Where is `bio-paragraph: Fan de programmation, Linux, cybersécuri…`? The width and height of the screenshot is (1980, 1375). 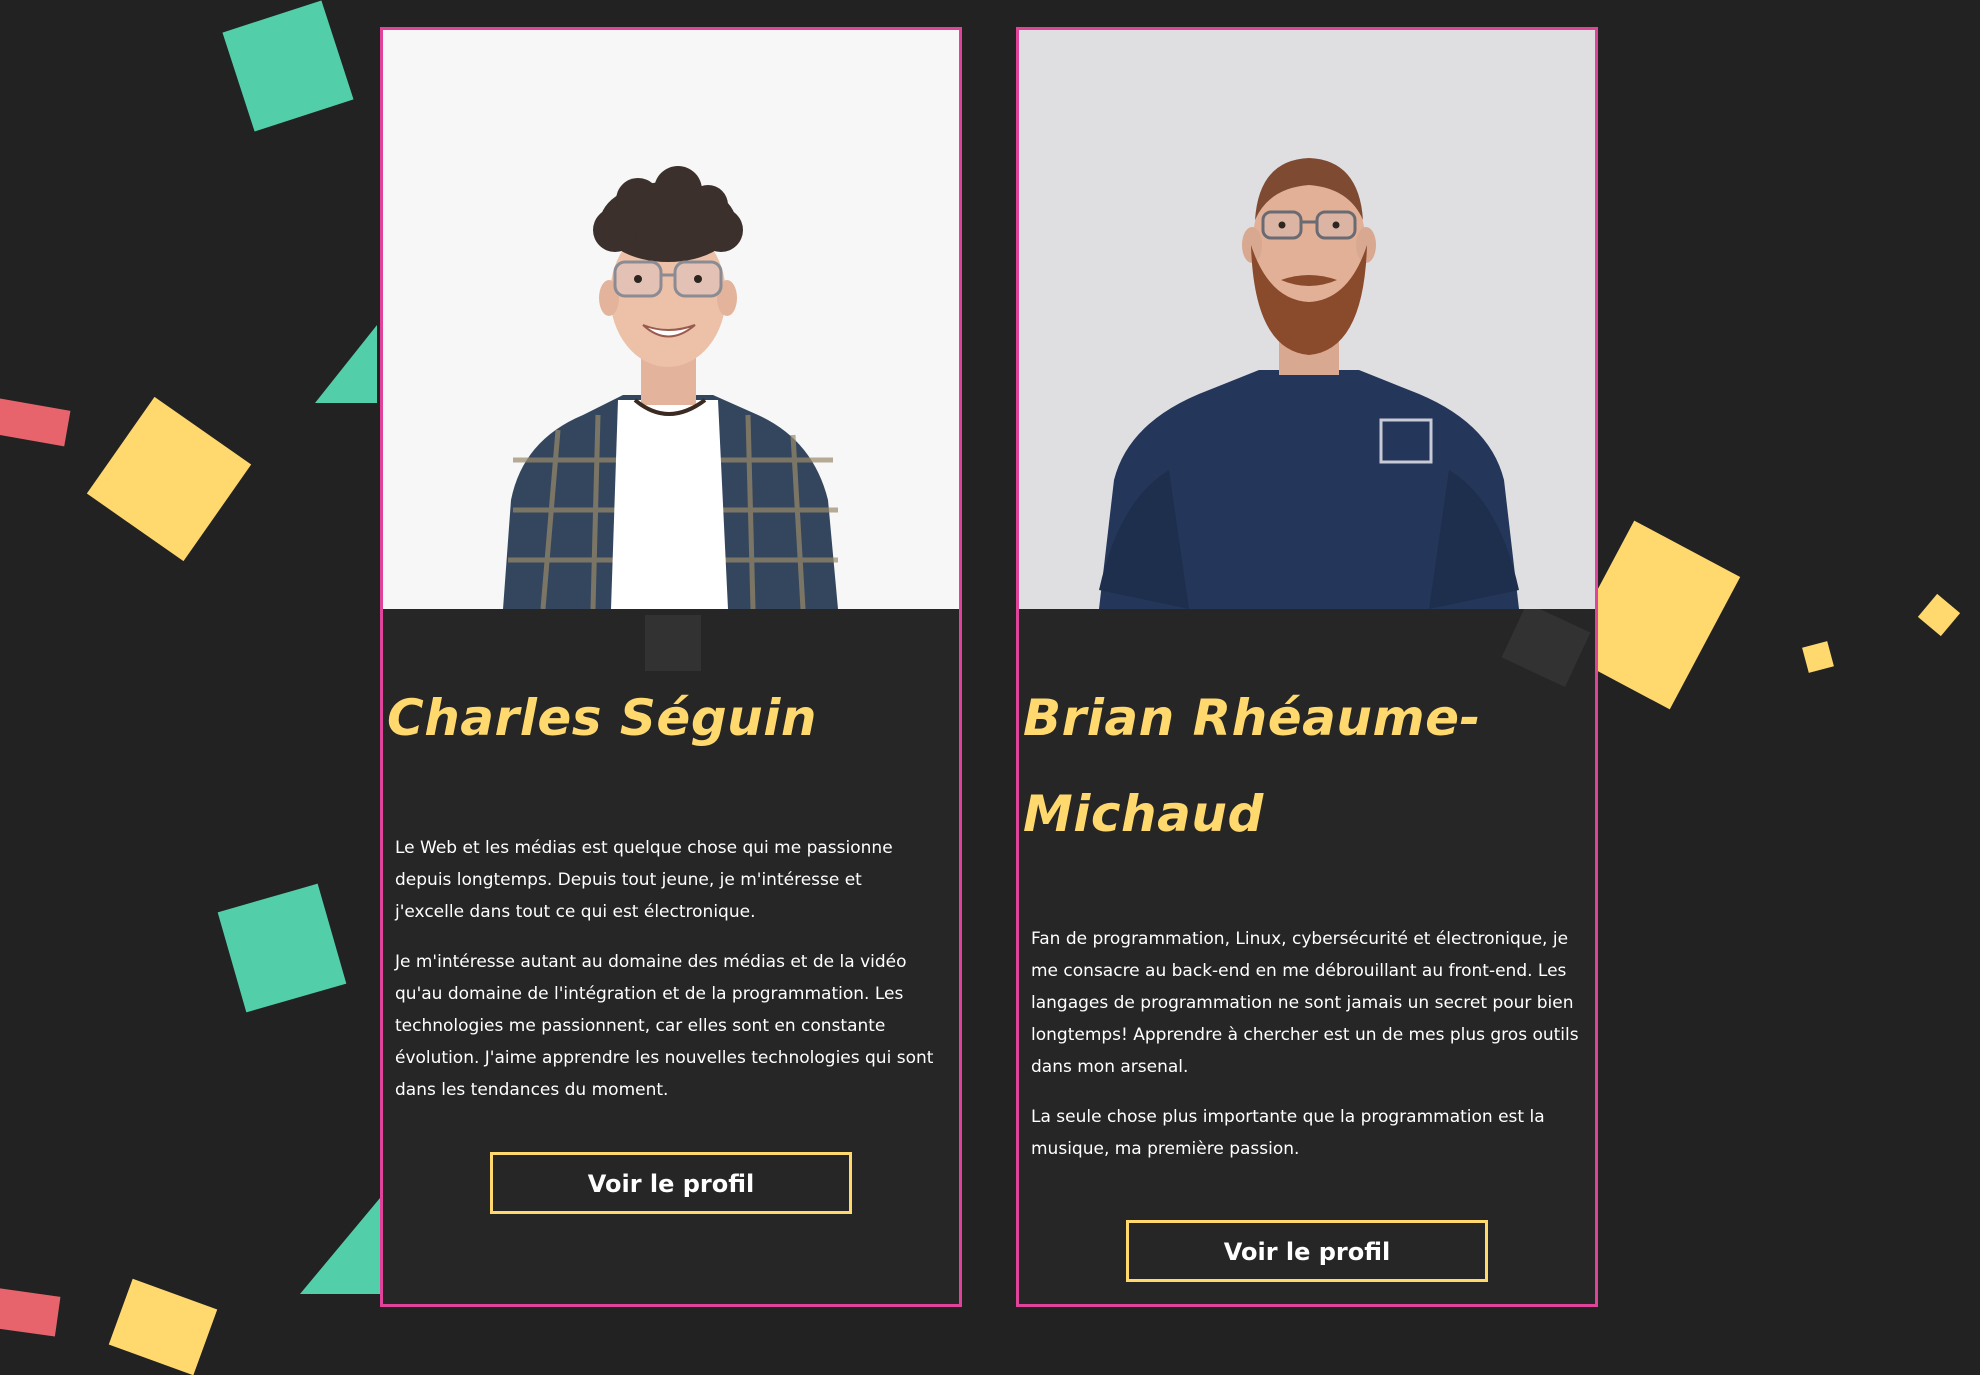 bio-paragraph: Fan de programmation, Linux, cybersécuri… is located at coordinates (1305, 1003).